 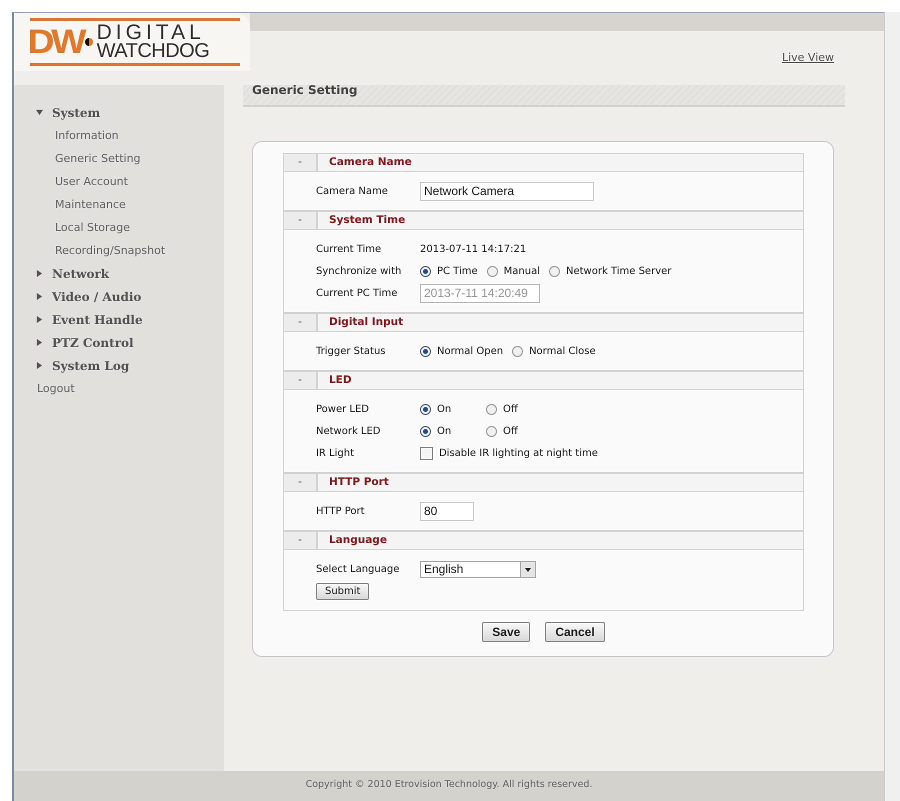 I want to click on input-field: Network Camera, so click(x=507, y=191).